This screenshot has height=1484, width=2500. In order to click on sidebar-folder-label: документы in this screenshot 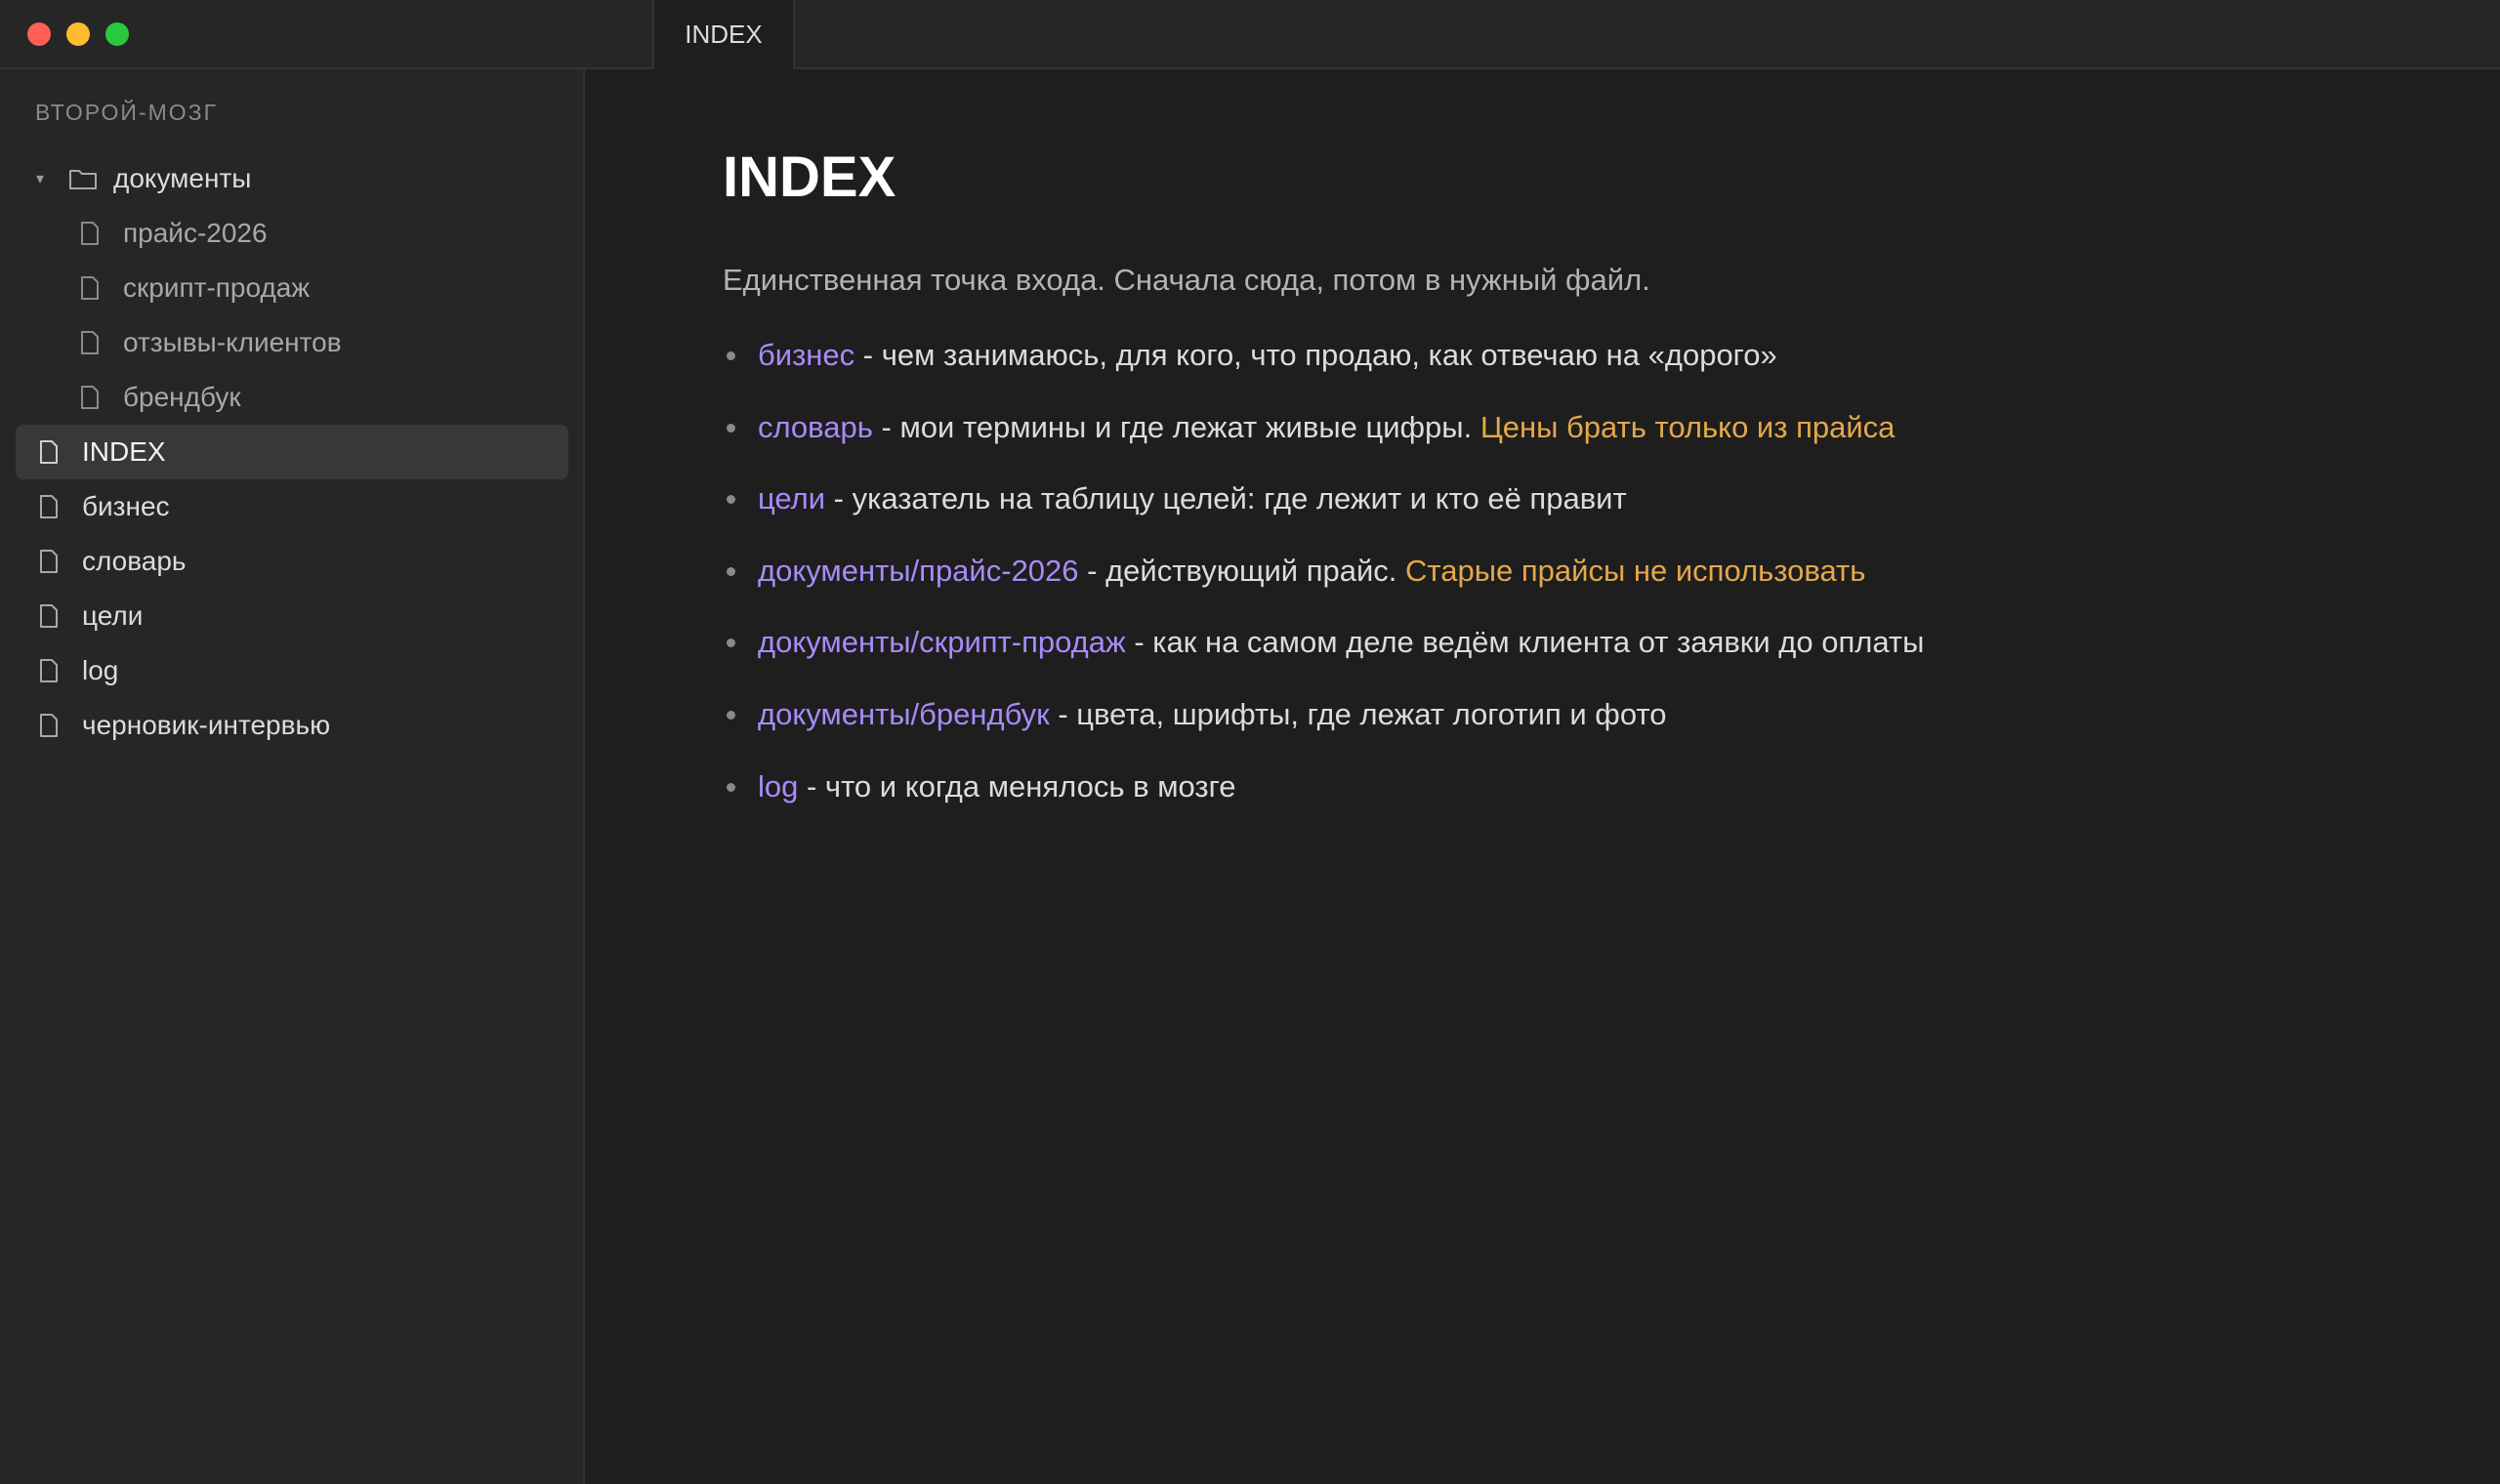, I will do `click(182, 178)`.